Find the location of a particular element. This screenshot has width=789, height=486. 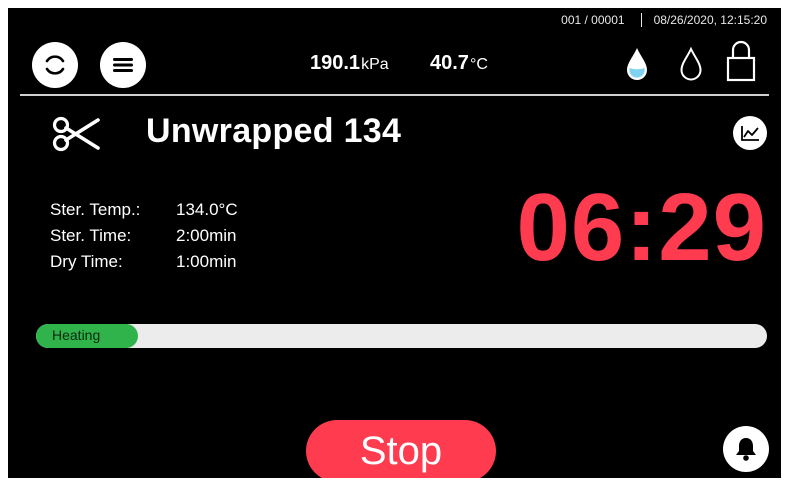

alarm-button is located at coordinates (746, 449).